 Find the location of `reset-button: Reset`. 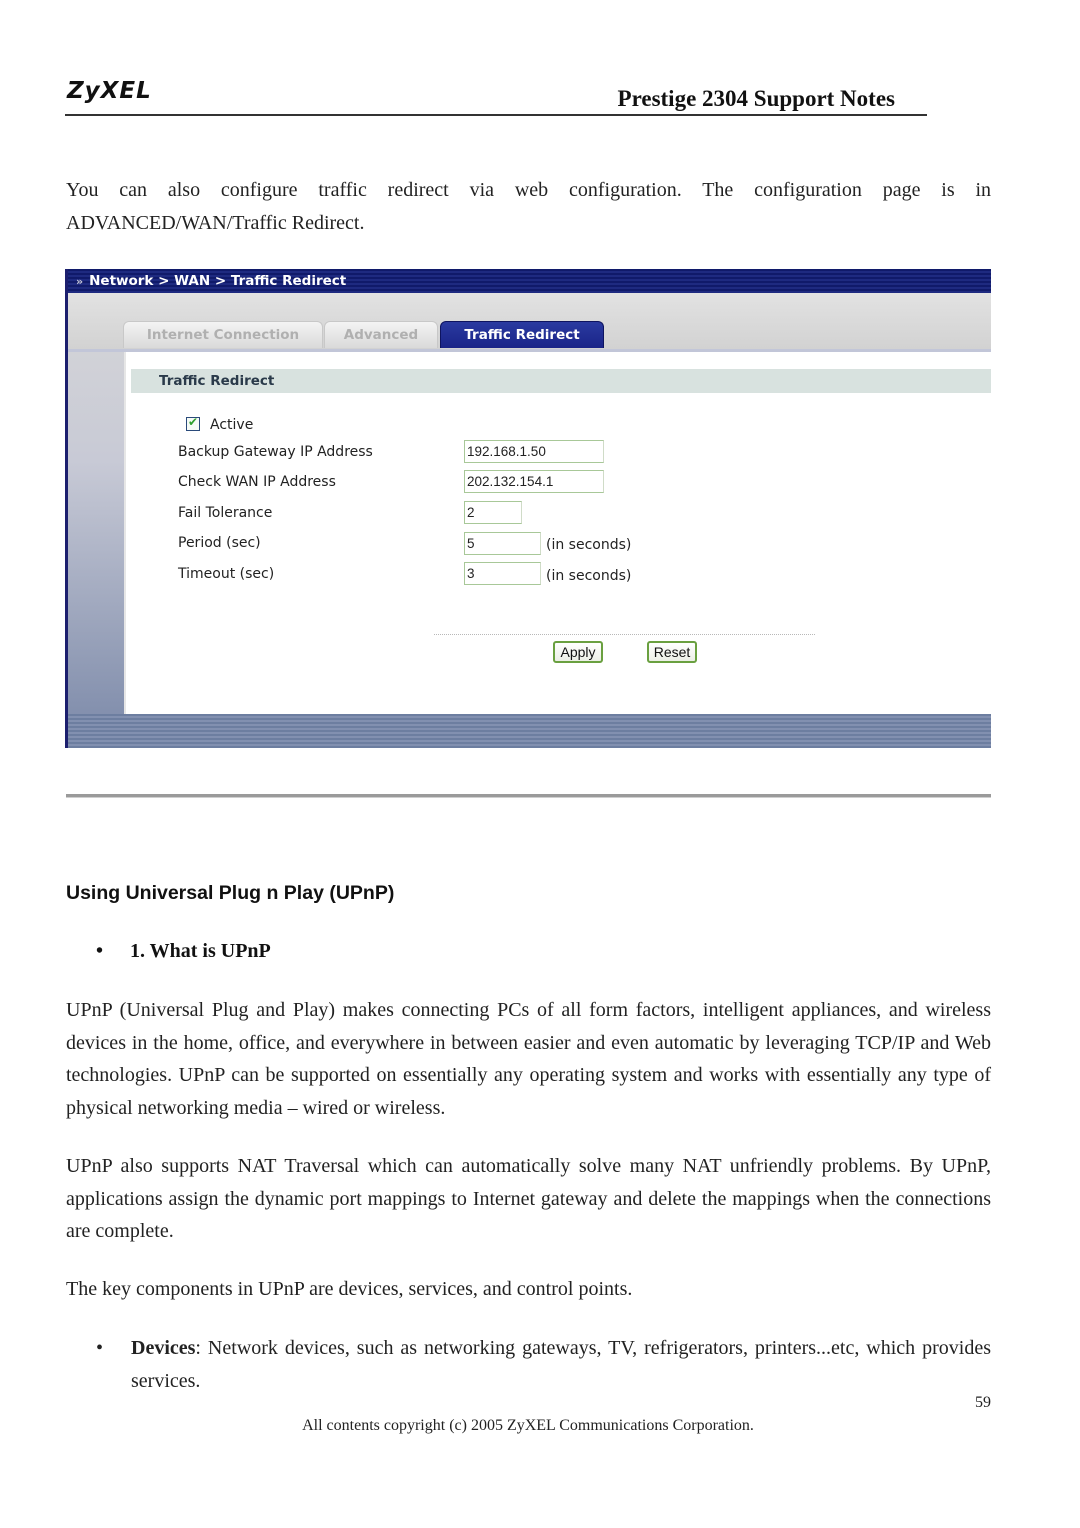

reset-button: Reset is located at coordinates (672, 652).